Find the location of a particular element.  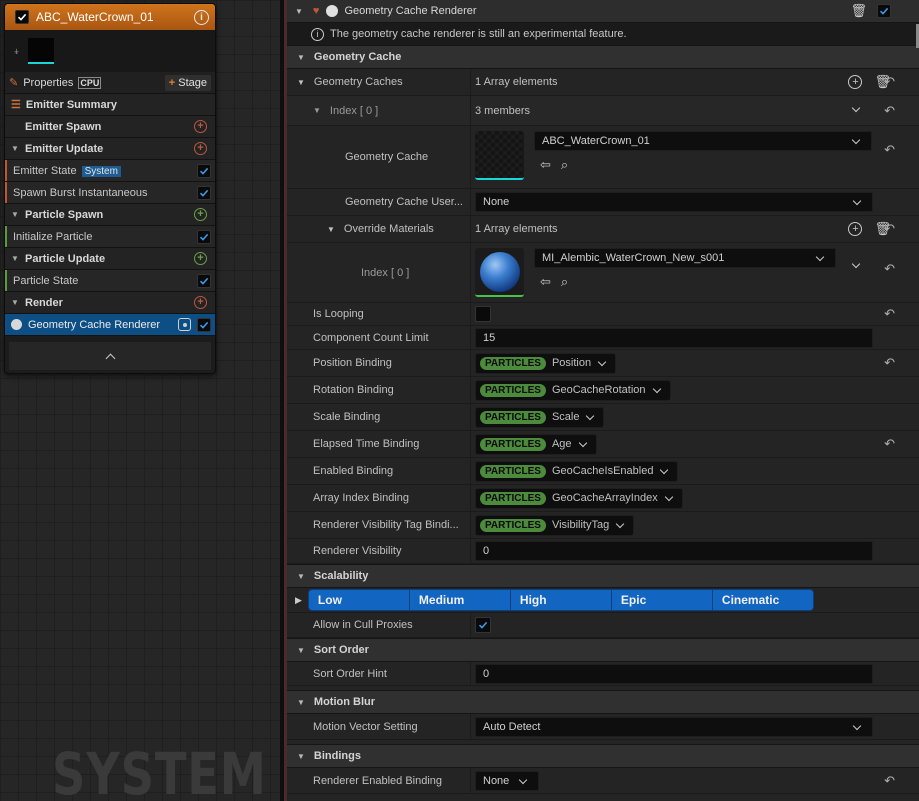

binding-select: PARTICLES GeoCacheRotation is located at coordinates (573, 390).